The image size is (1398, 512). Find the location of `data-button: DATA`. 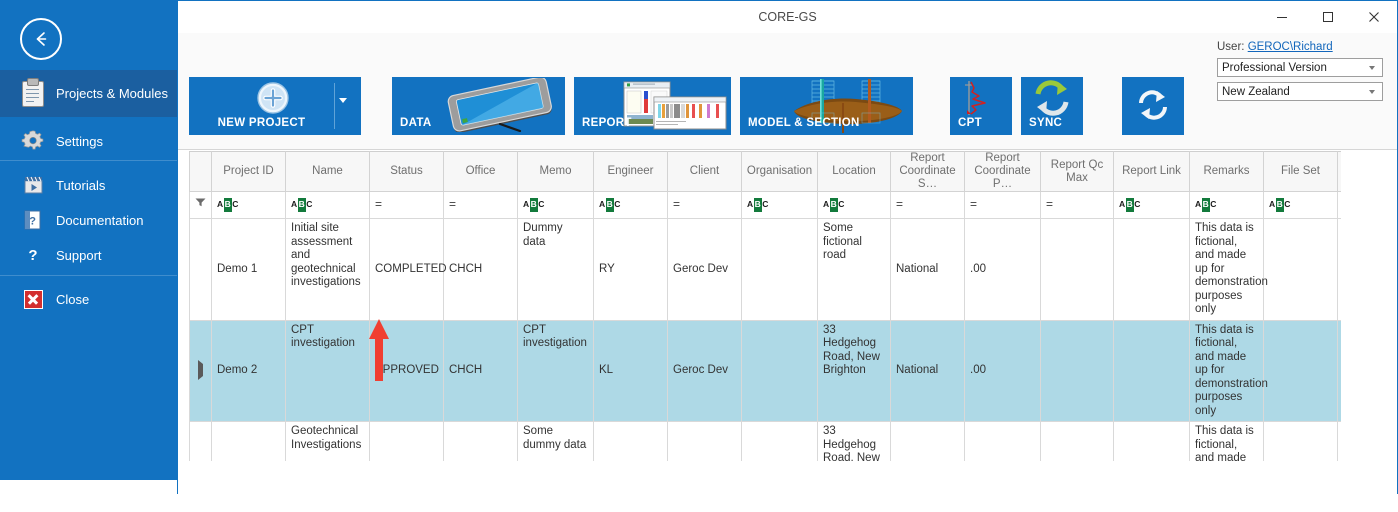

data-button: DATA is located at coordinates (478, 106).